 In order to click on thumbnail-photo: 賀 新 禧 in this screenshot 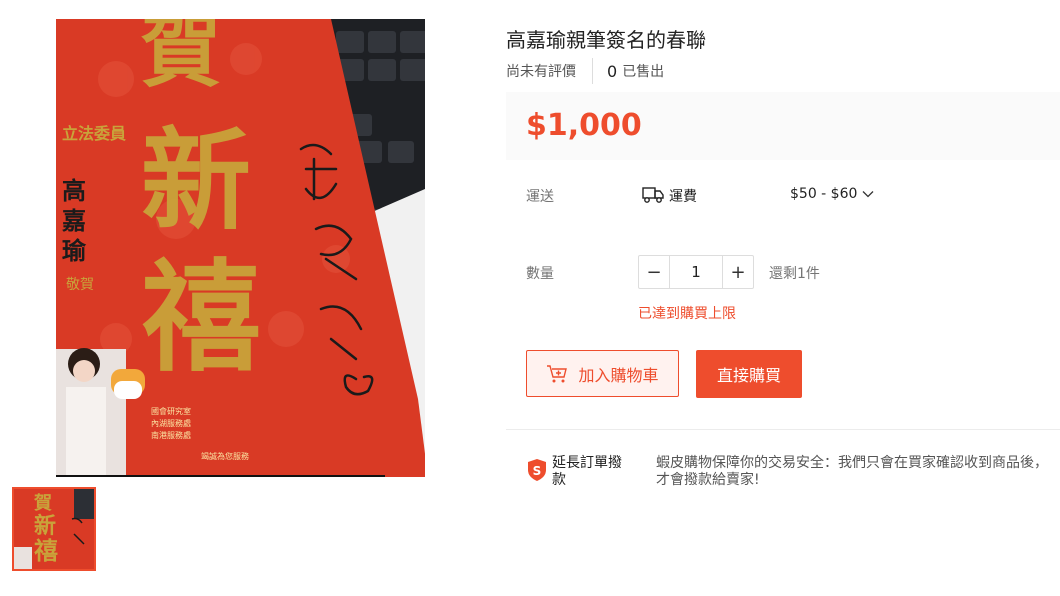, I will do `click(54, 529)`.